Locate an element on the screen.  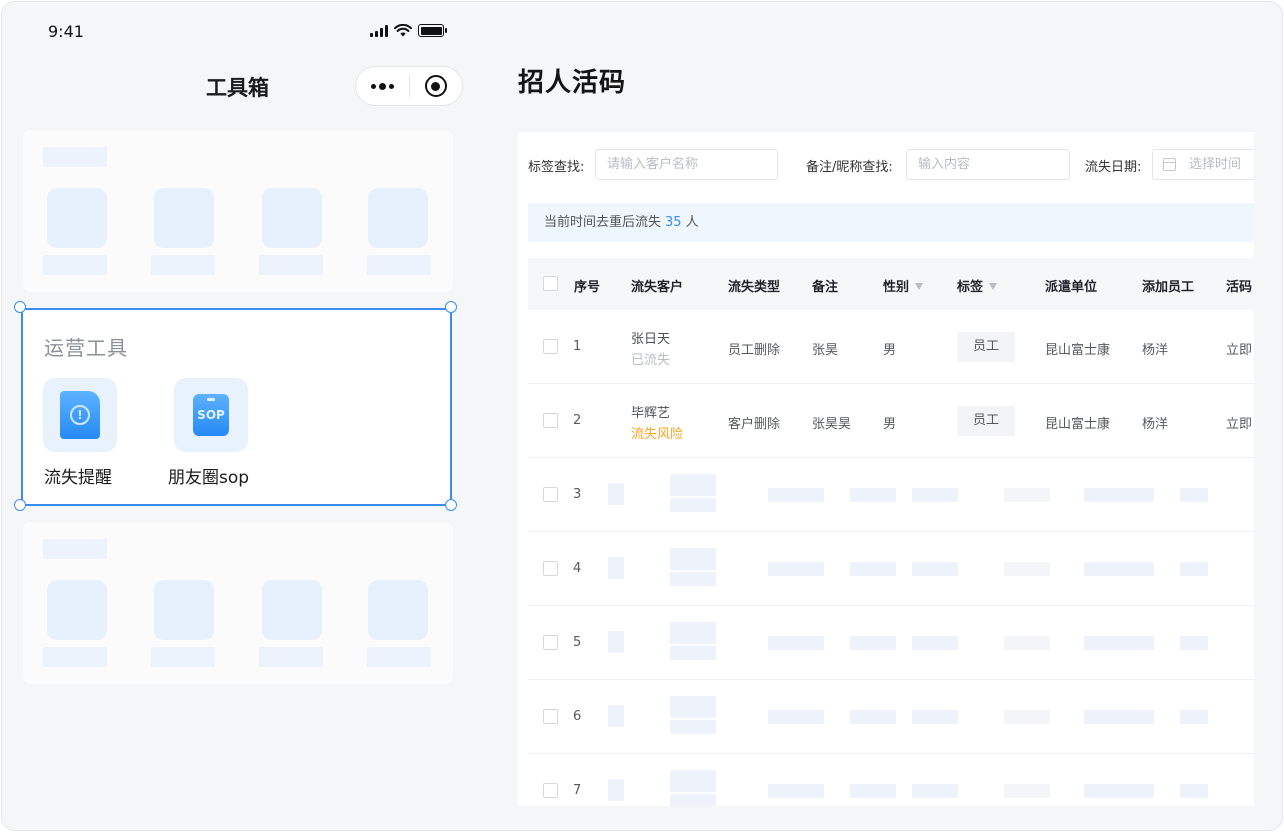
date-picker-input: 选择时间 is located at coordinates (1203, 164).